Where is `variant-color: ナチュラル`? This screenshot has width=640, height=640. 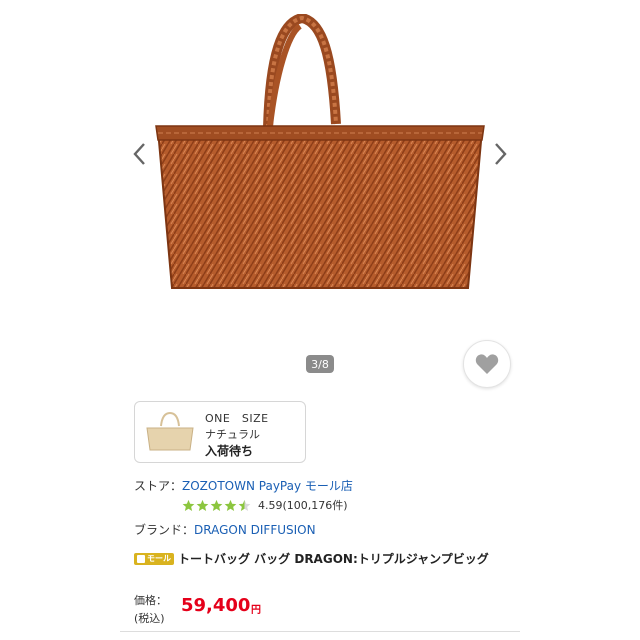 variant-color: ナチュラル is located at coordinates (232, 434).